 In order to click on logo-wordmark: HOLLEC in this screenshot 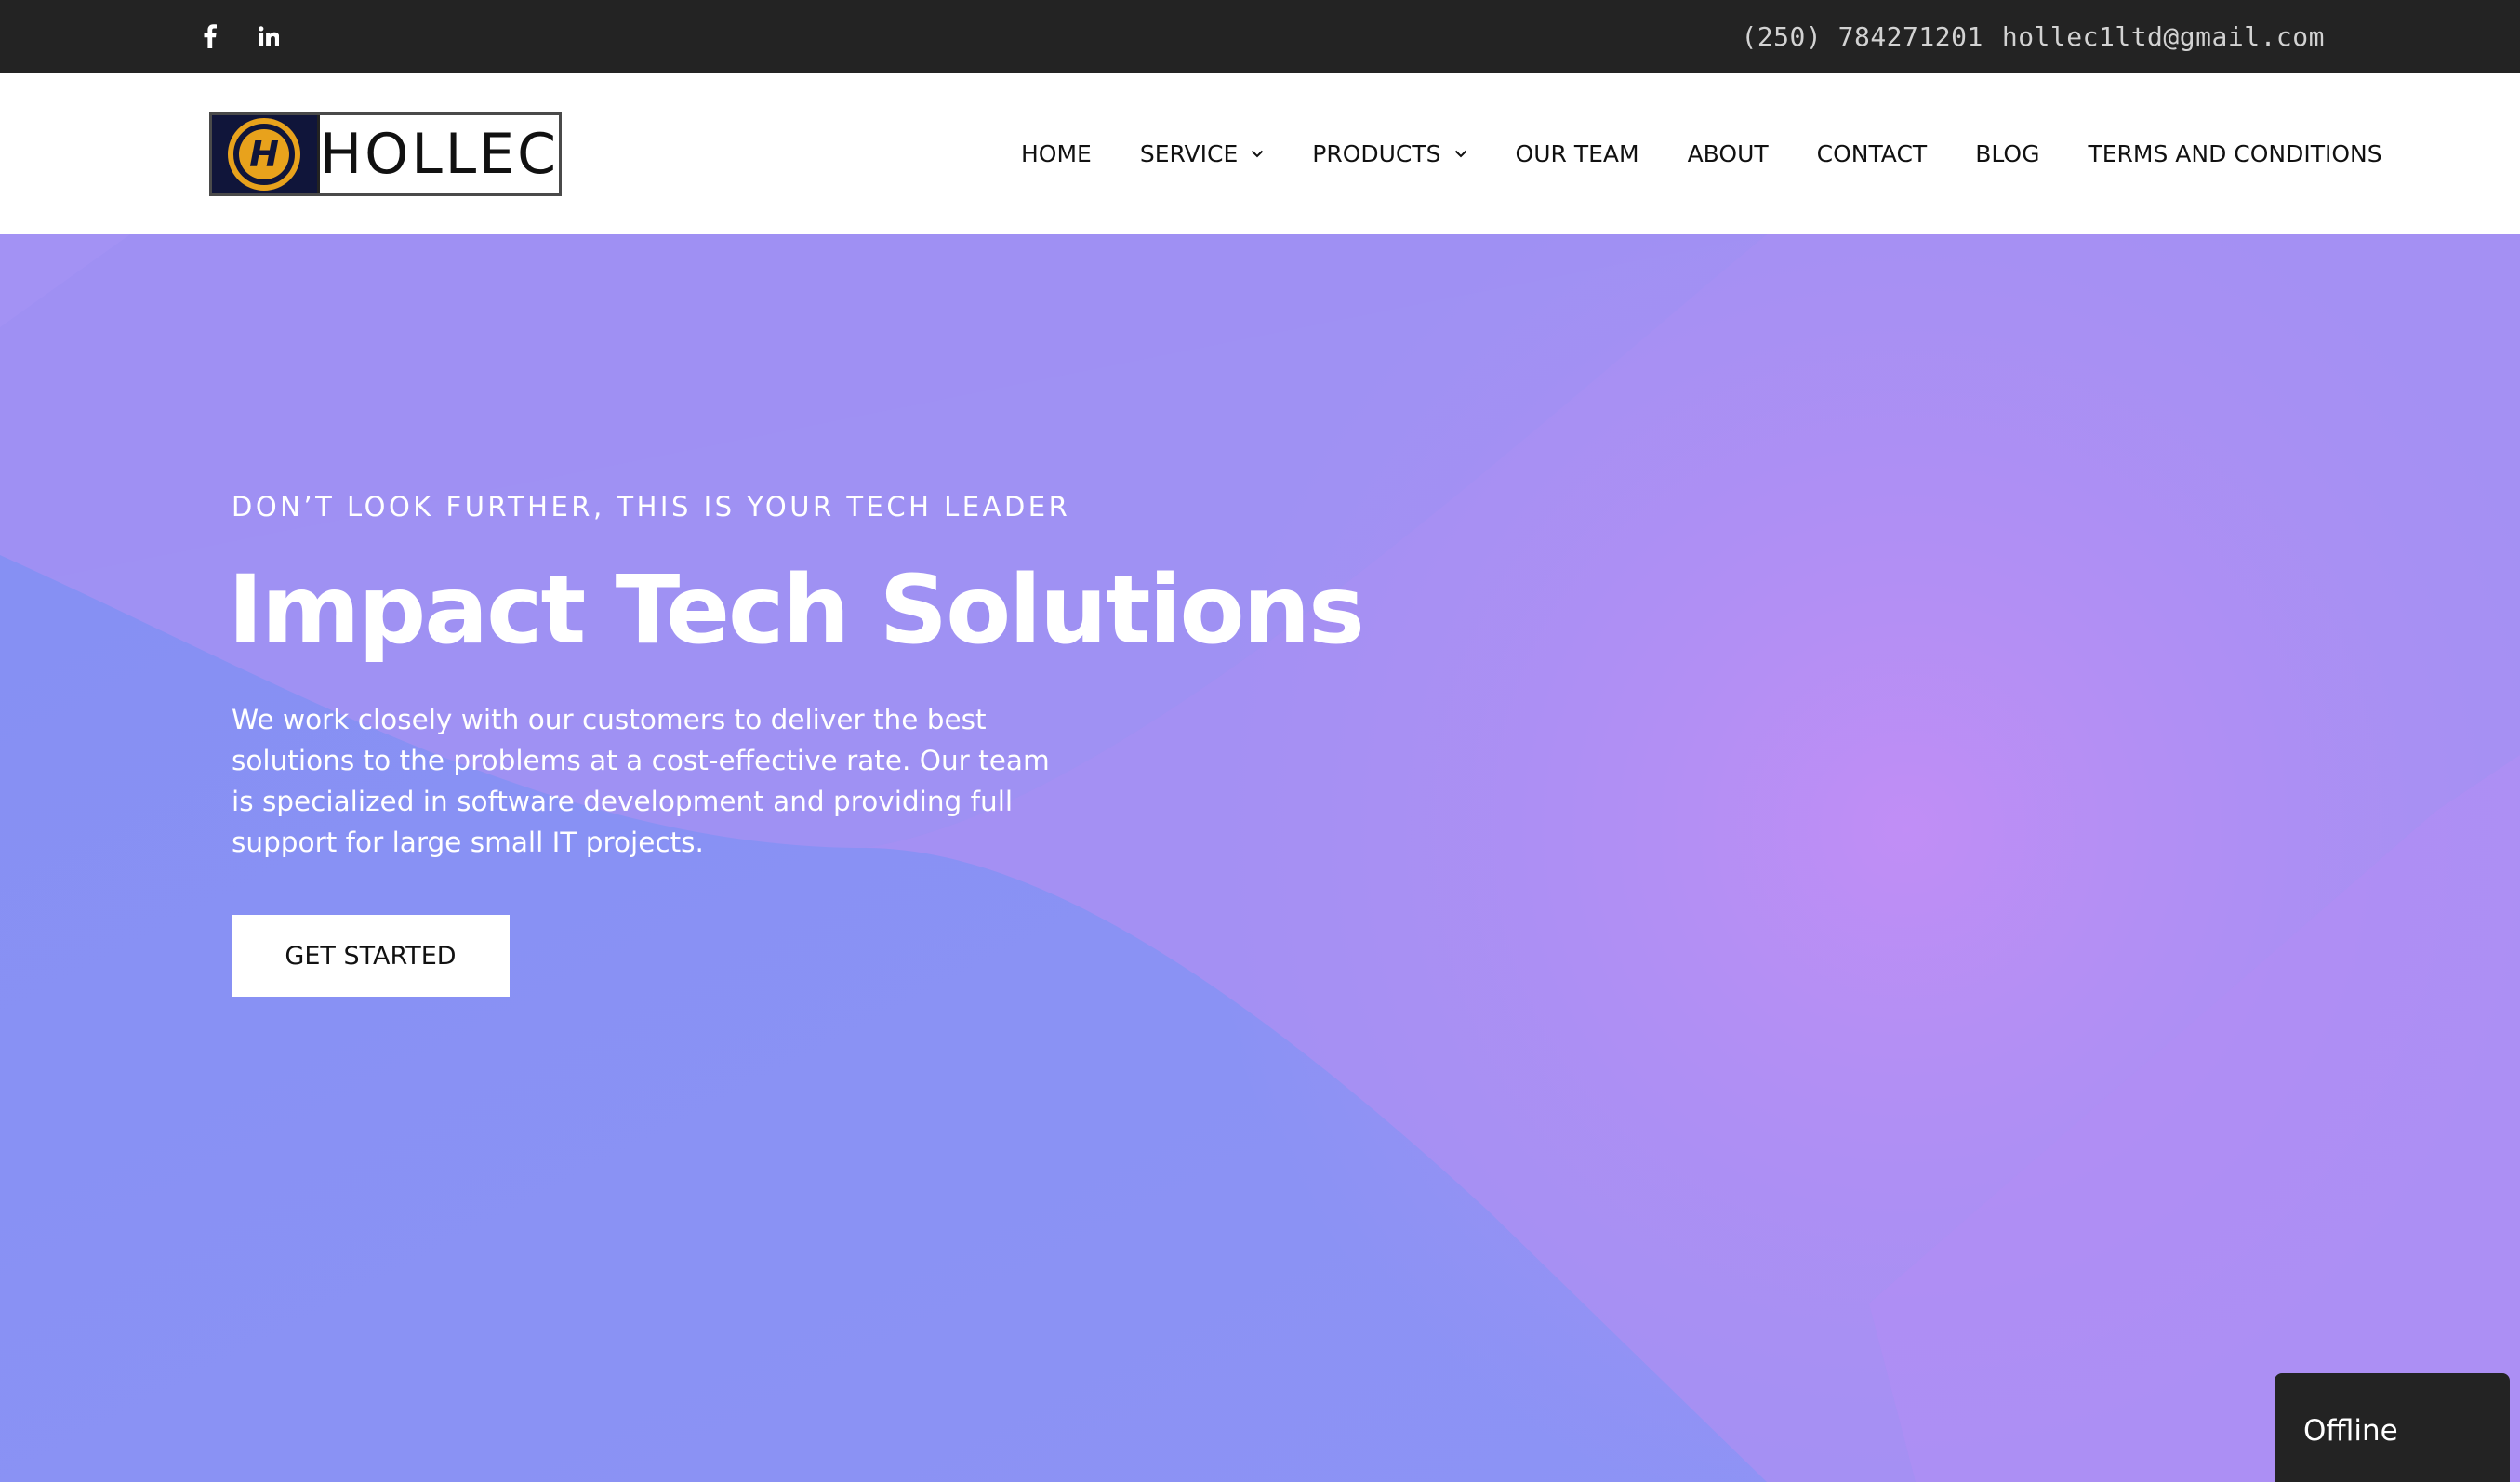, I will do `click(437, 154)`.